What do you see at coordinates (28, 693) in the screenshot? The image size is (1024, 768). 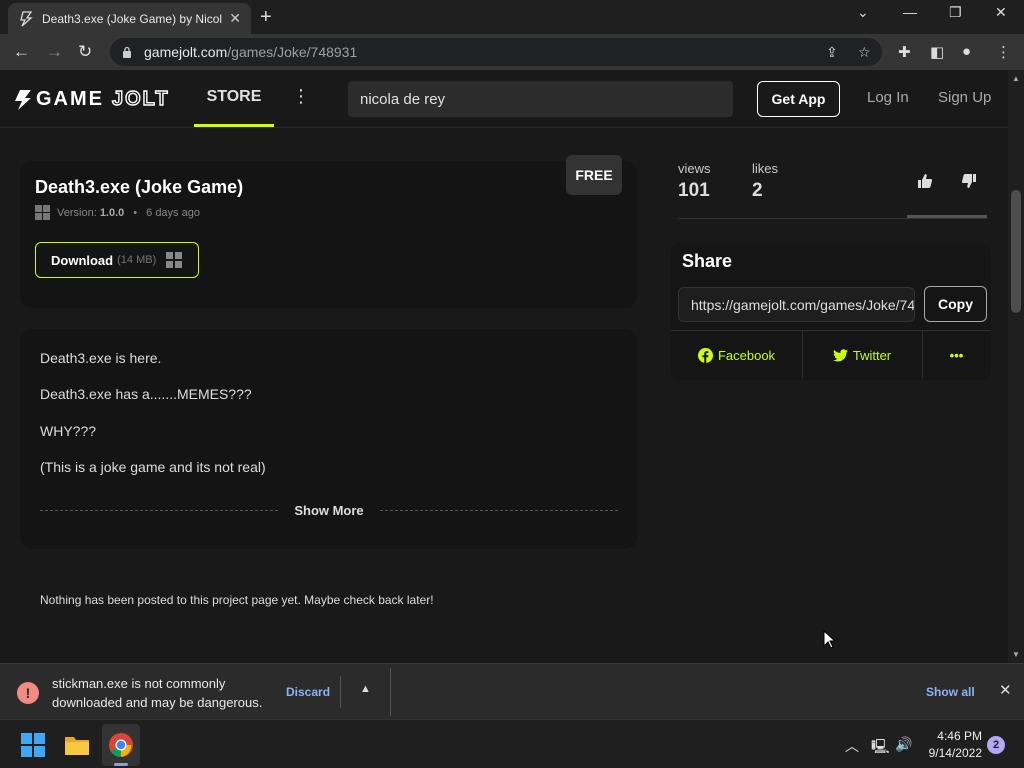 I see `warning-icon: !` at bounding box center [28, 693].